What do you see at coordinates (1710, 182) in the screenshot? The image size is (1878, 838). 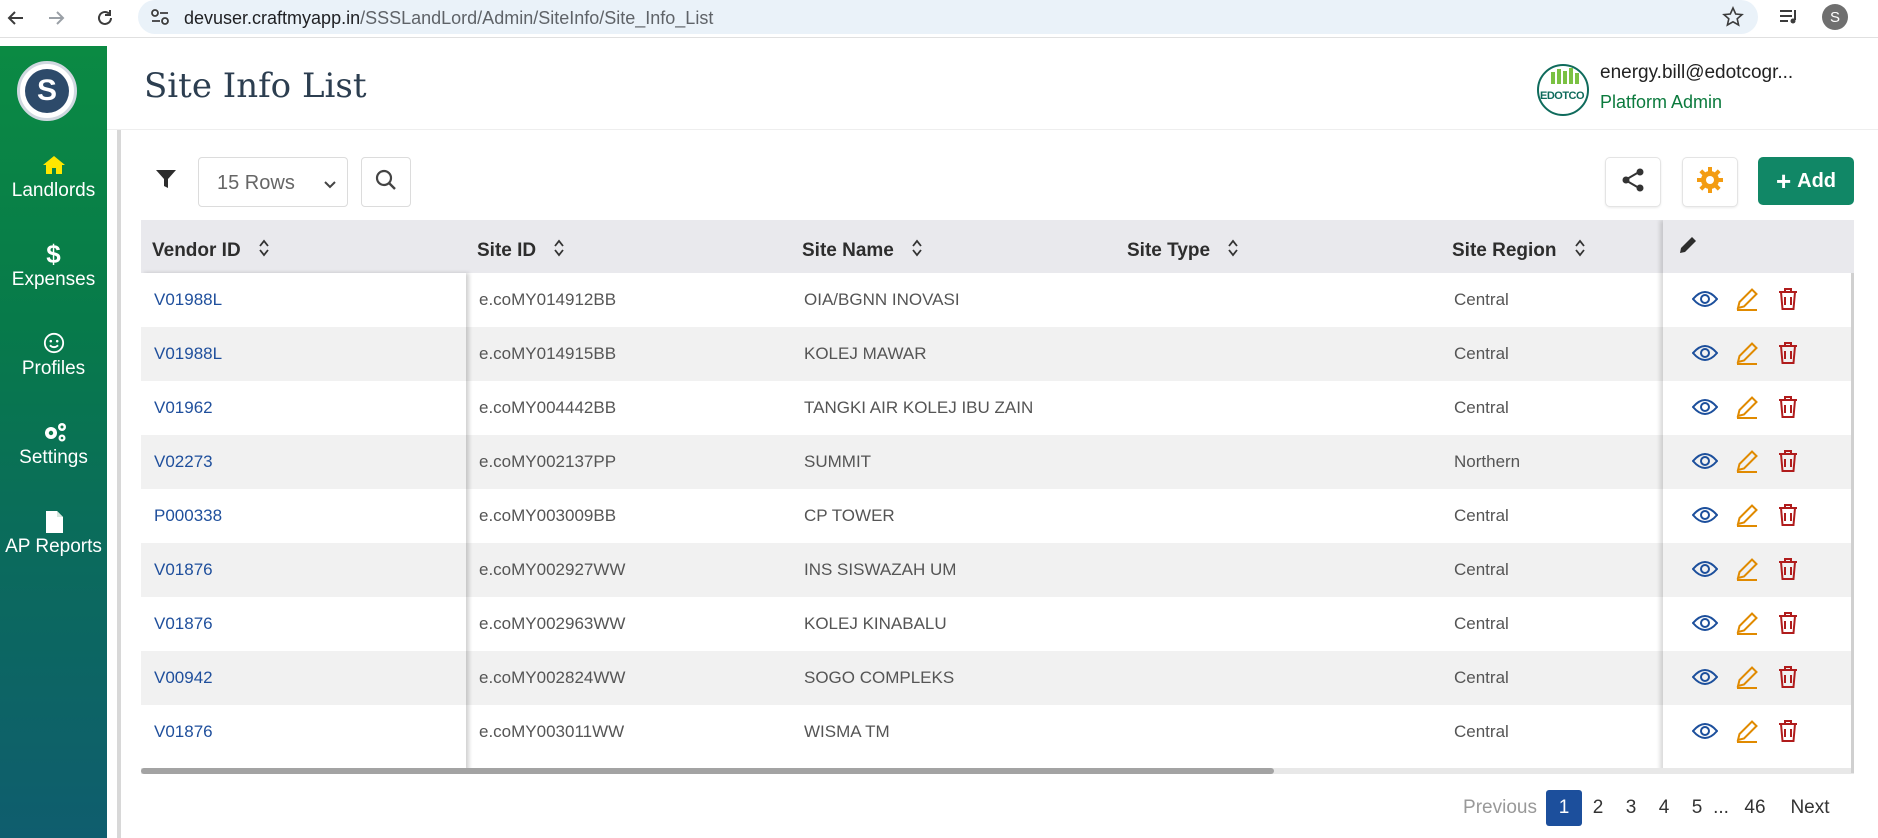 I see `settings-button` at bounding box center [1710, 182].